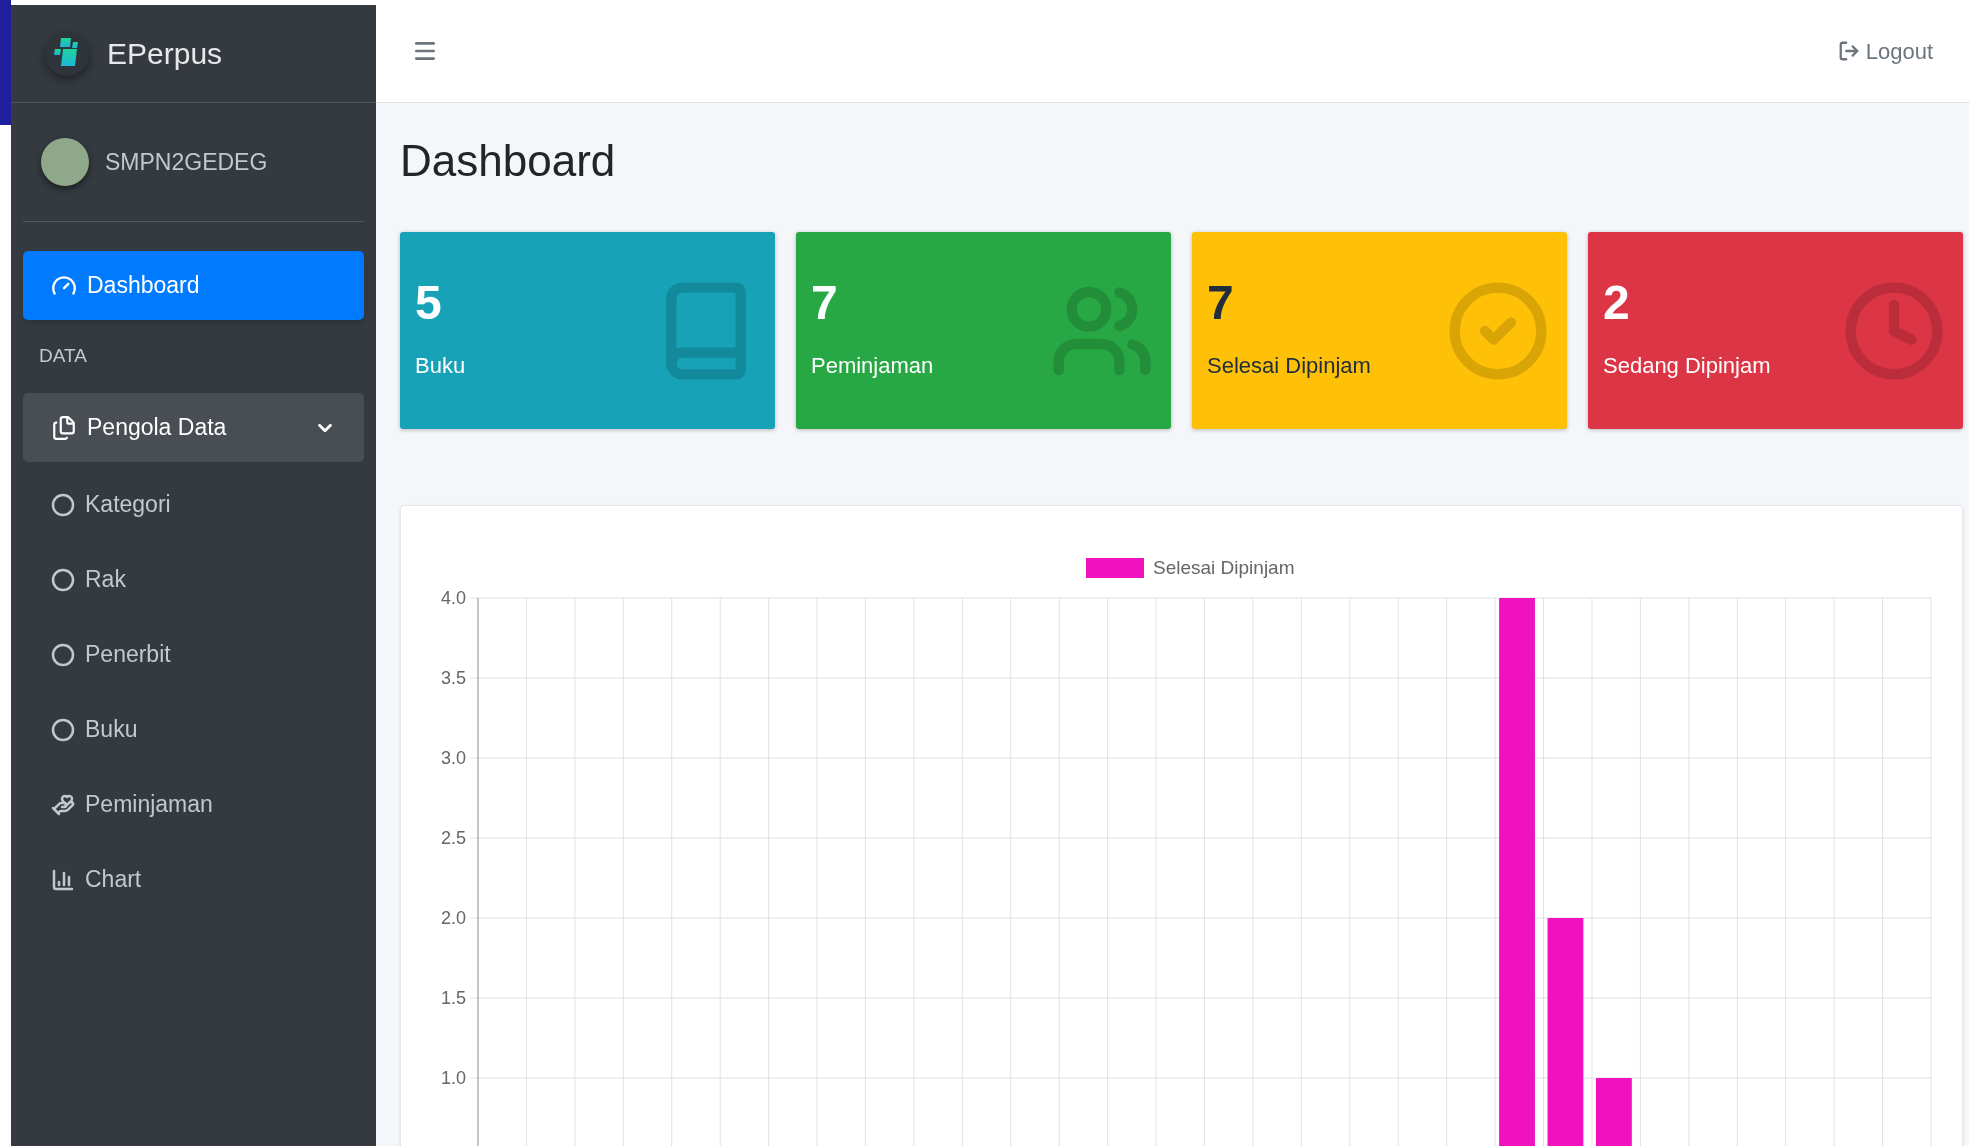 The height and width of the screenshot is (1146, 1969). Describe the element at coordinates (193, 729) in the screenshot. I see `sidebar-item: Buku` at that location.